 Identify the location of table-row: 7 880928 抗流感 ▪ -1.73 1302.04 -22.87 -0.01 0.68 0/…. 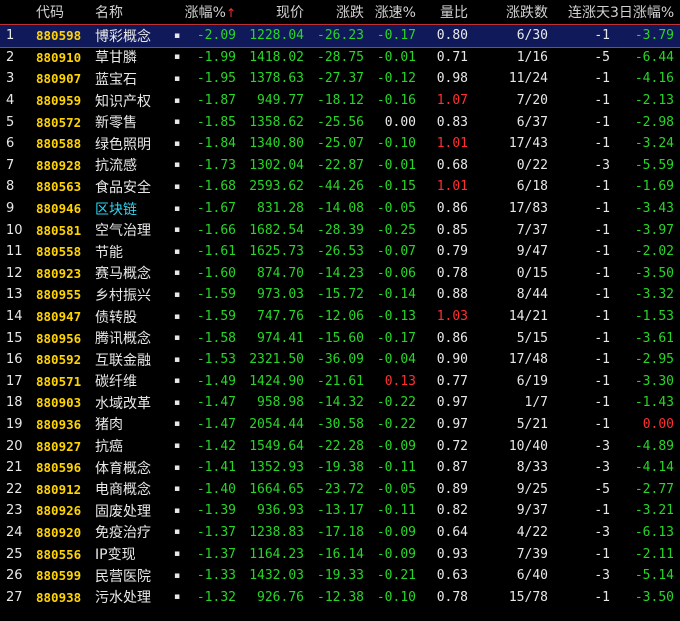
(340, 166).